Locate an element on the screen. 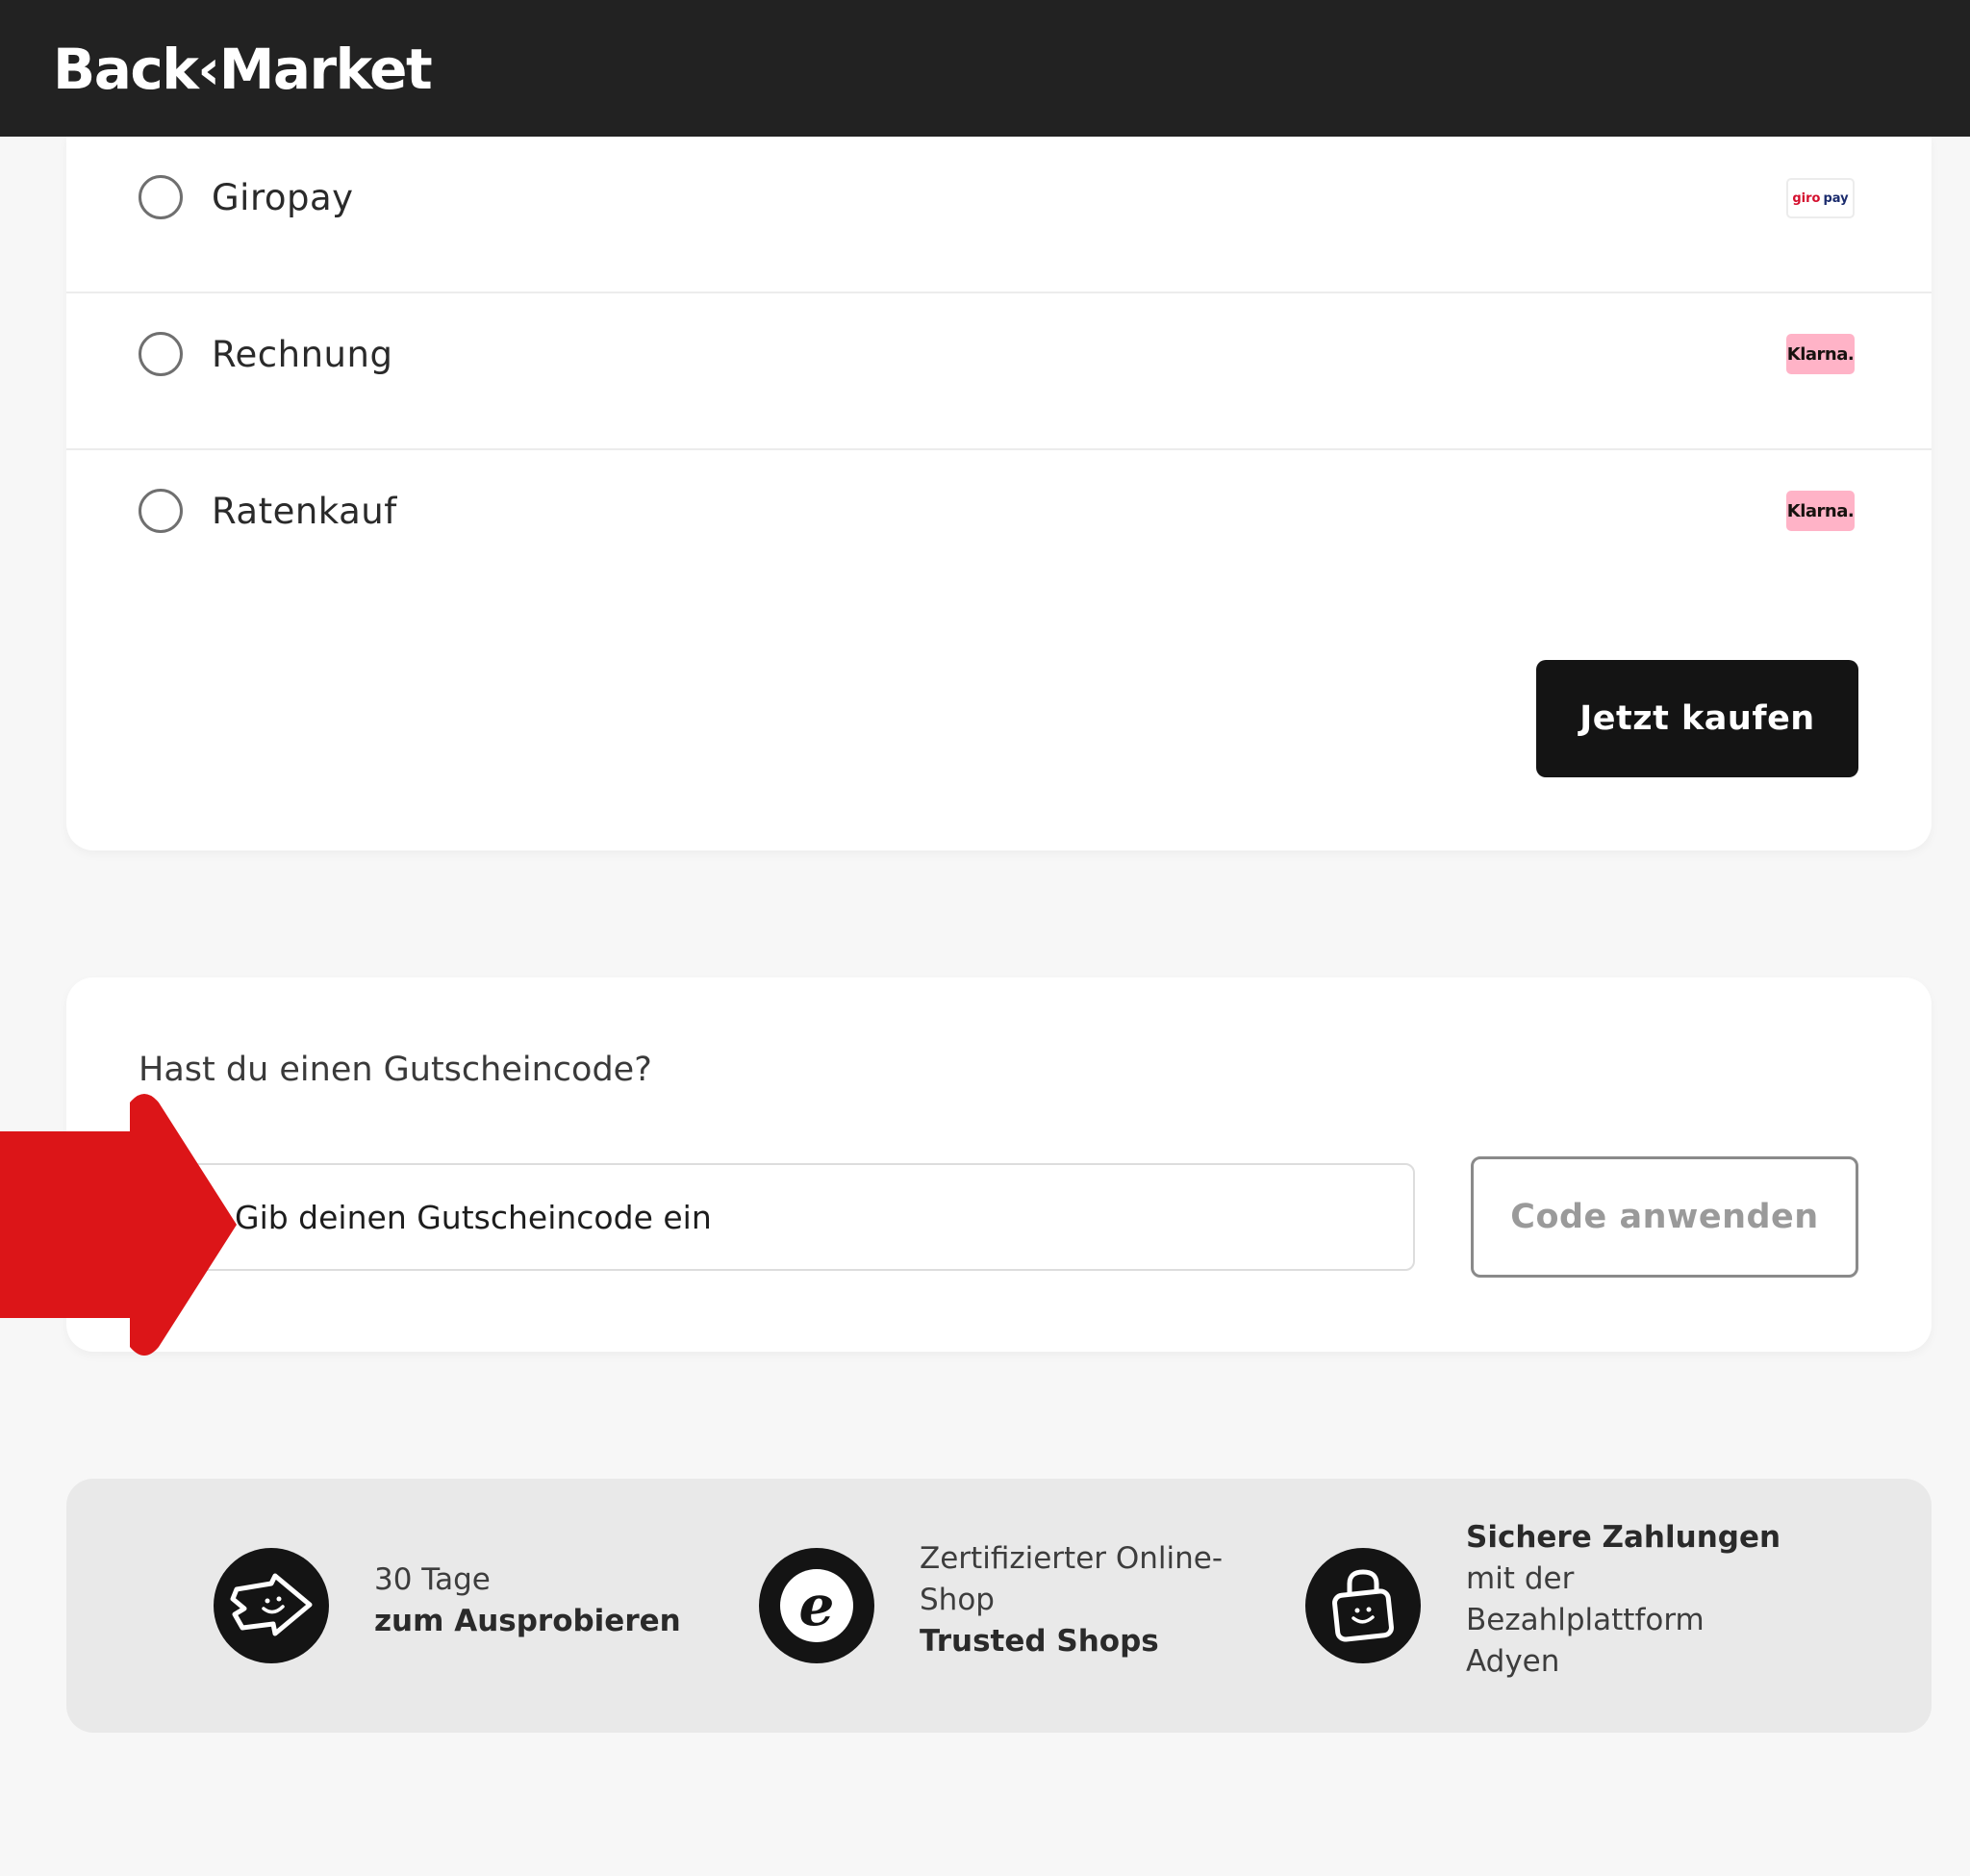  giropay-logo: giro pay is located at coordinates (1821, 198).